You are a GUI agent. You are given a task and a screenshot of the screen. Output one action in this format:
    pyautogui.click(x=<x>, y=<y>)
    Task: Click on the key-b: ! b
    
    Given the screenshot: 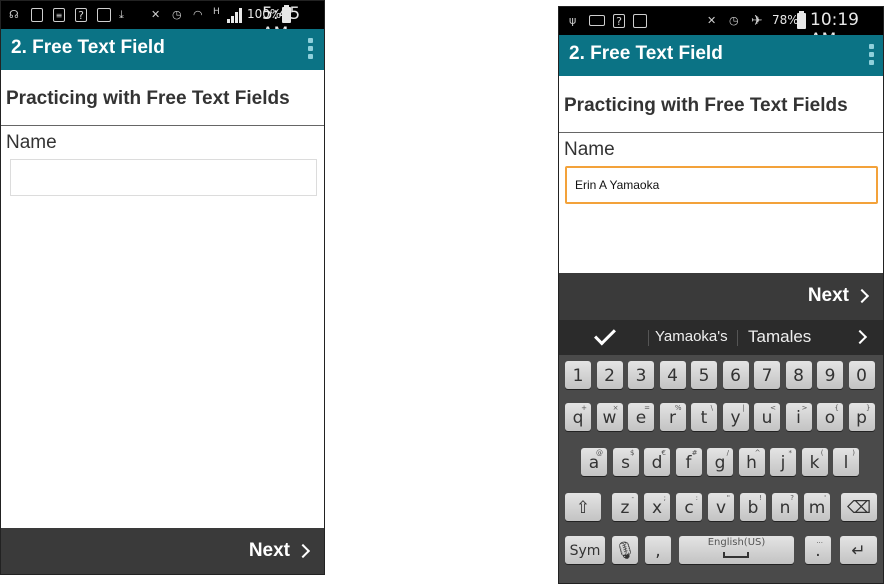 What is the action you would take?
    pyautogui.click(x=753, y=507)
    